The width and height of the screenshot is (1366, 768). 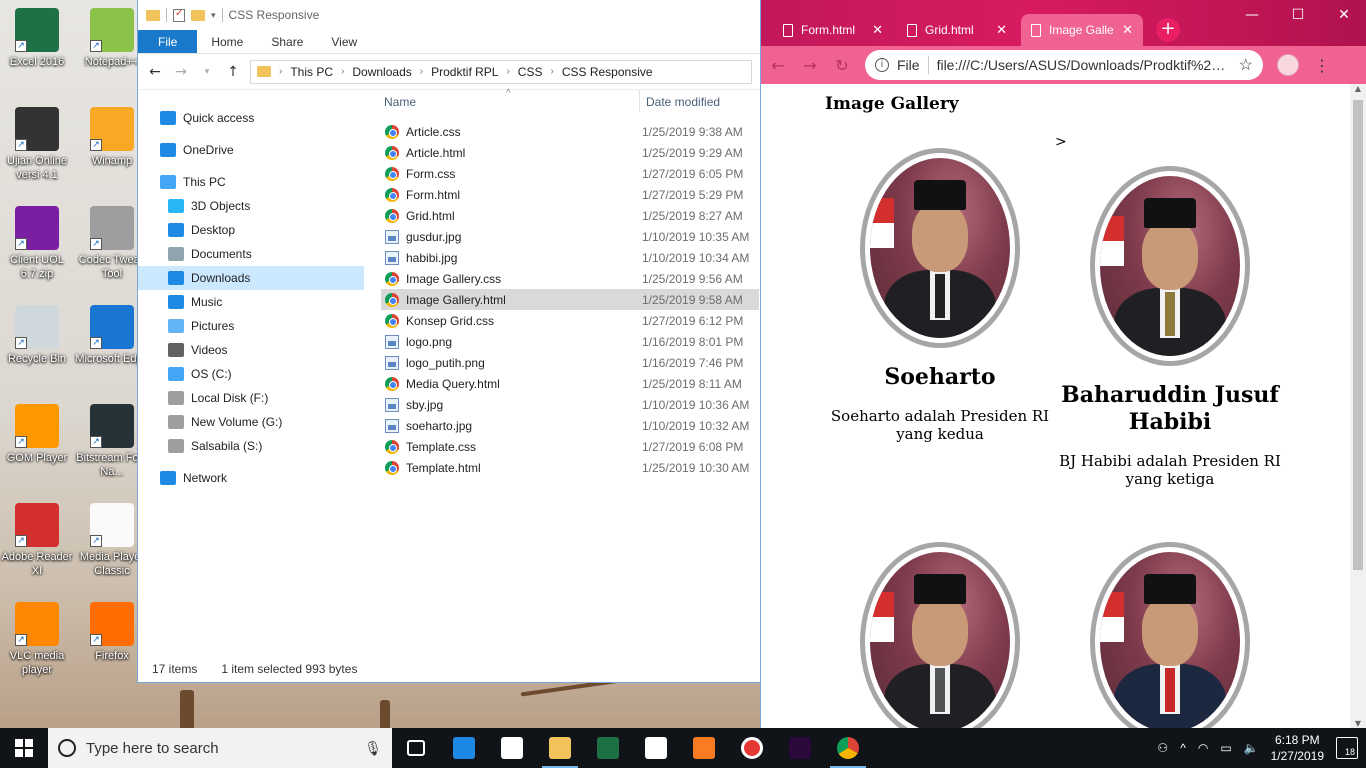 What do you see at coordinates (683, 102) in the screenshot?
I see `column-date-header: Date modified` at bounding box center [683, 102].